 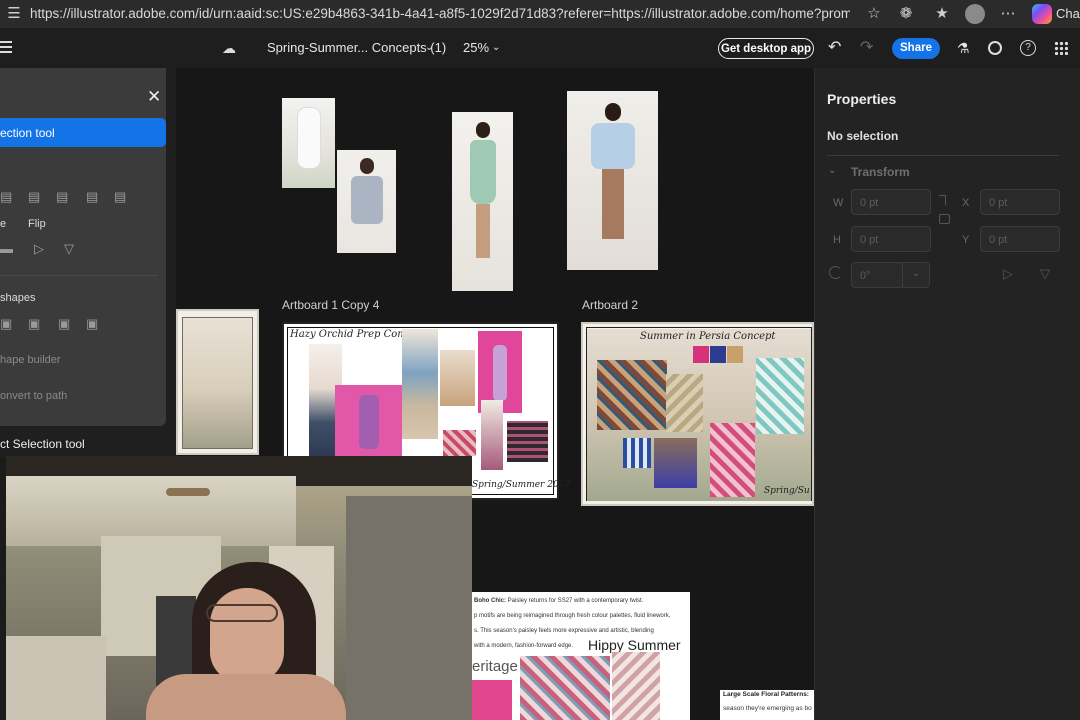 I want to click on transform-section-label: Transform, so click(x=880, y=172).